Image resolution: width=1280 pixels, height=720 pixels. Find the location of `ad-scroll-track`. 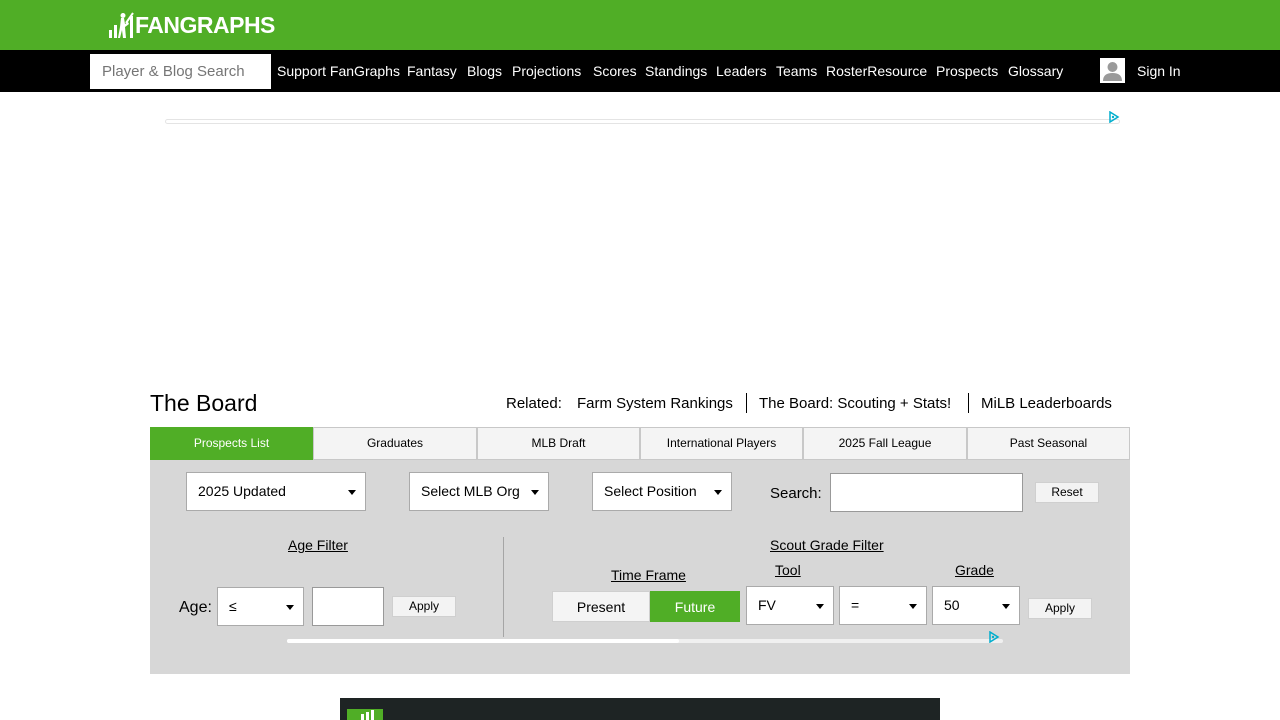

ad-scroll-track is located at coordinates (645, 641).